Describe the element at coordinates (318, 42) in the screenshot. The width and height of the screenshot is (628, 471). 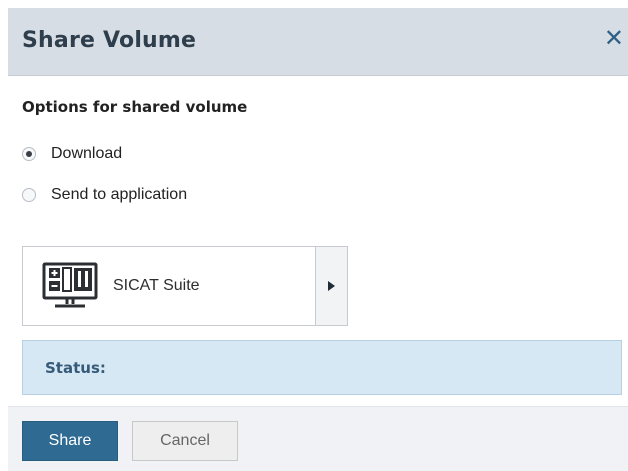
I see `dialog-header: Share Volume ✕` at that location.